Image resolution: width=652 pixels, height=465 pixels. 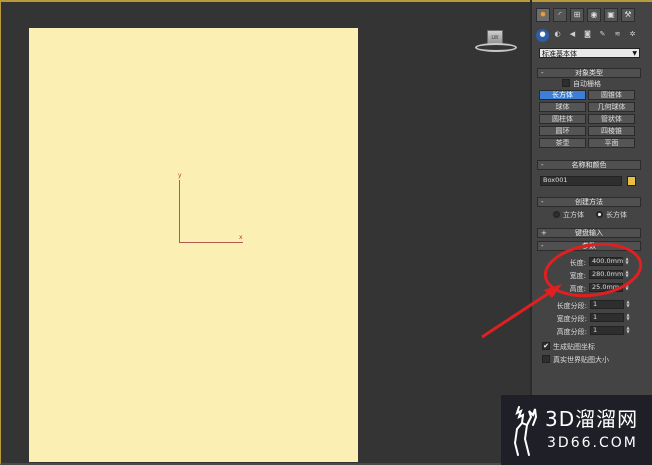 What do you see at coordinates (562, 131) in the screenshot?
I see `torus-button: 圆环` at bounding box center [562, 131].